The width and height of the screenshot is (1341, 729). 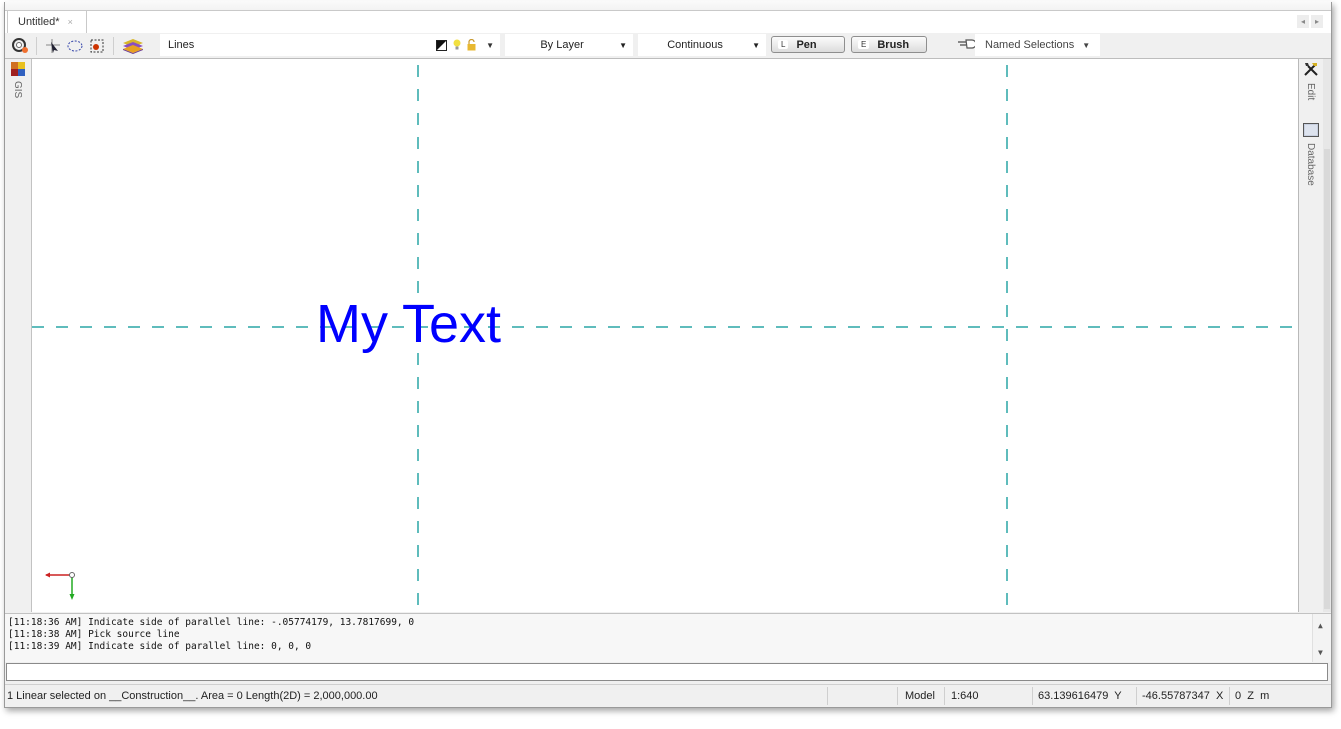 I want to click on color-combo-value: By Layer, so click(x=562, y=45).